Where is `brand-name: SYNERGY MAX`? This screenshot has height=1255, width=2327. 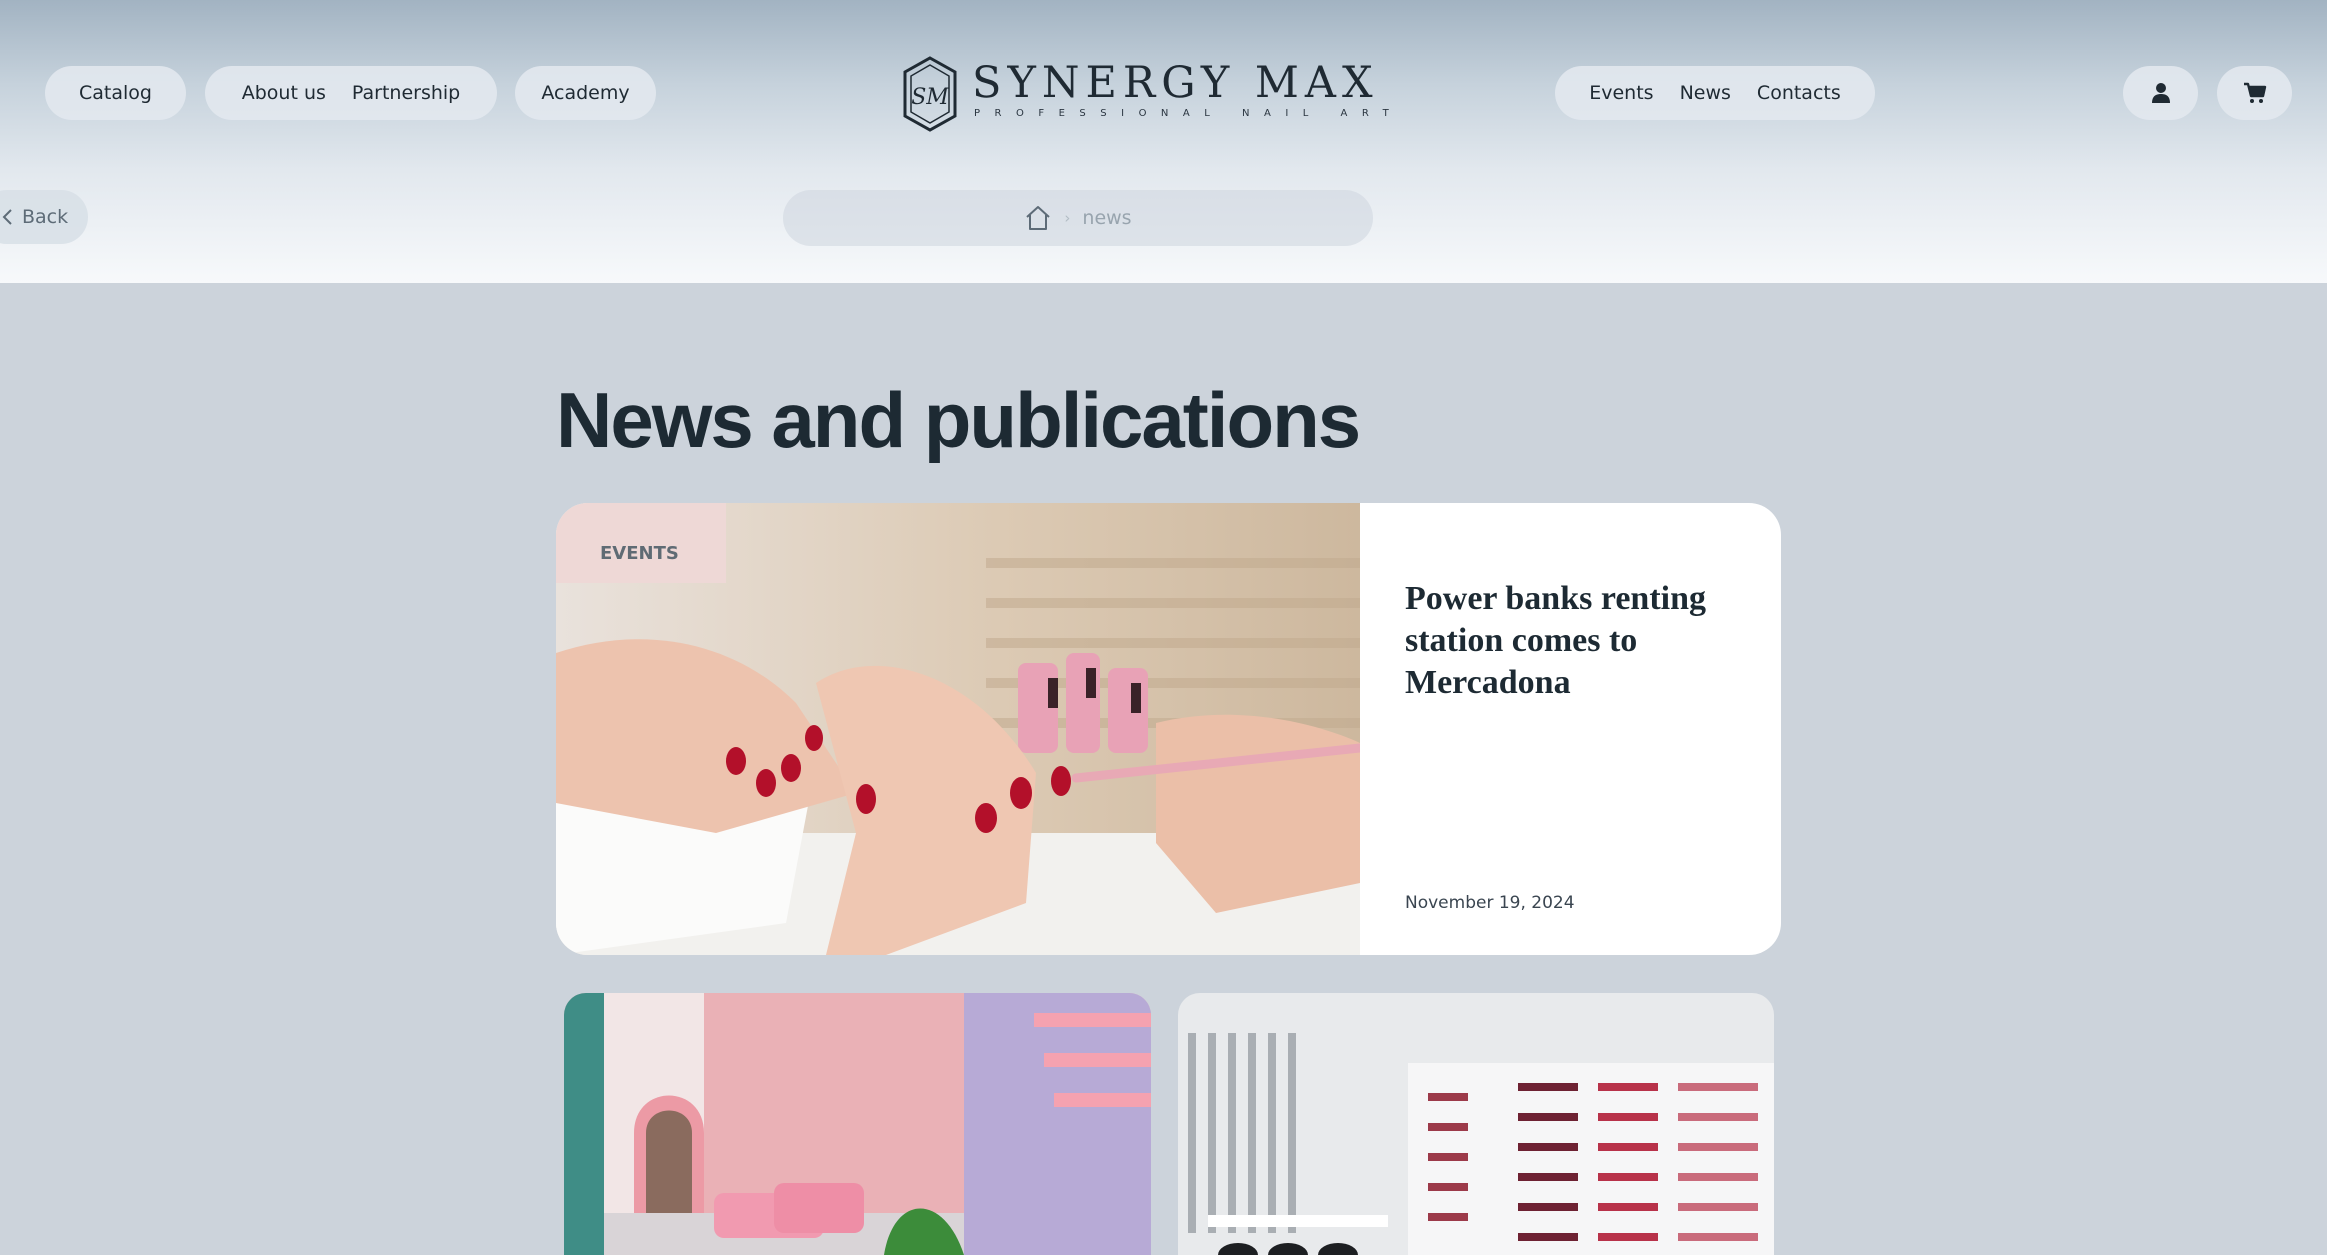
brand-name: SYNERGY MAX is located at coordinates (1175, 83).